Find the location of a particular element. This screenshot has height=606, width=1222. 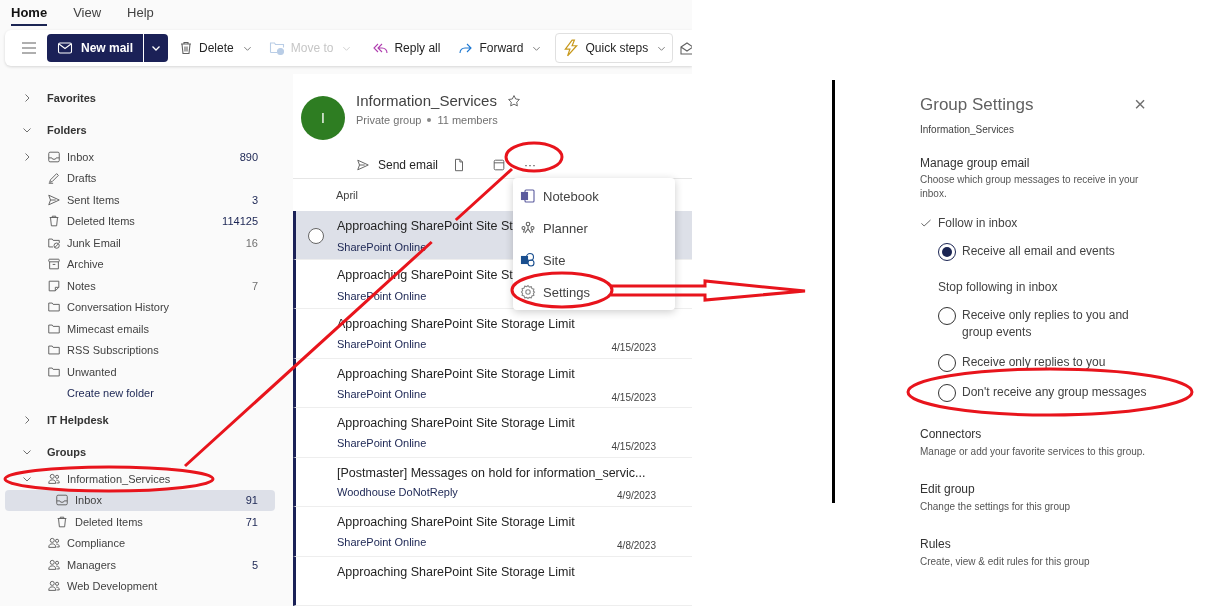

star-icon is located at coordinates (513, 100).